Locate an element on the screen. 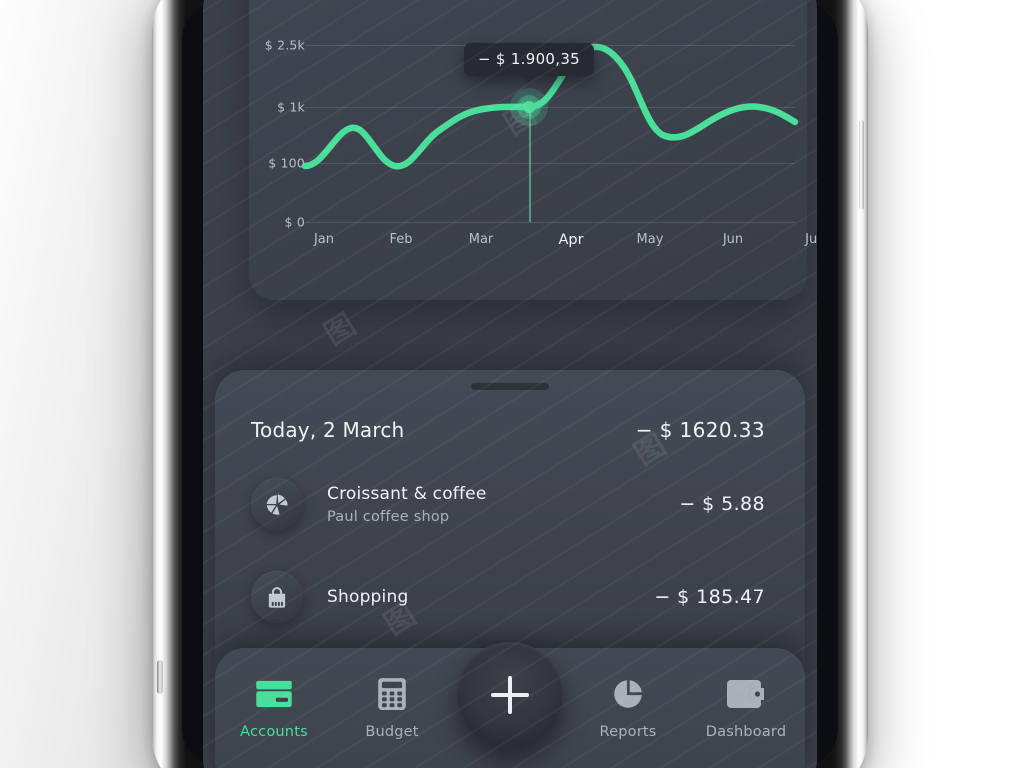 This screenshot has height=768, width=1024. transaction-row: Shopping − $ 185.47 is located at coordinates (508, 597).